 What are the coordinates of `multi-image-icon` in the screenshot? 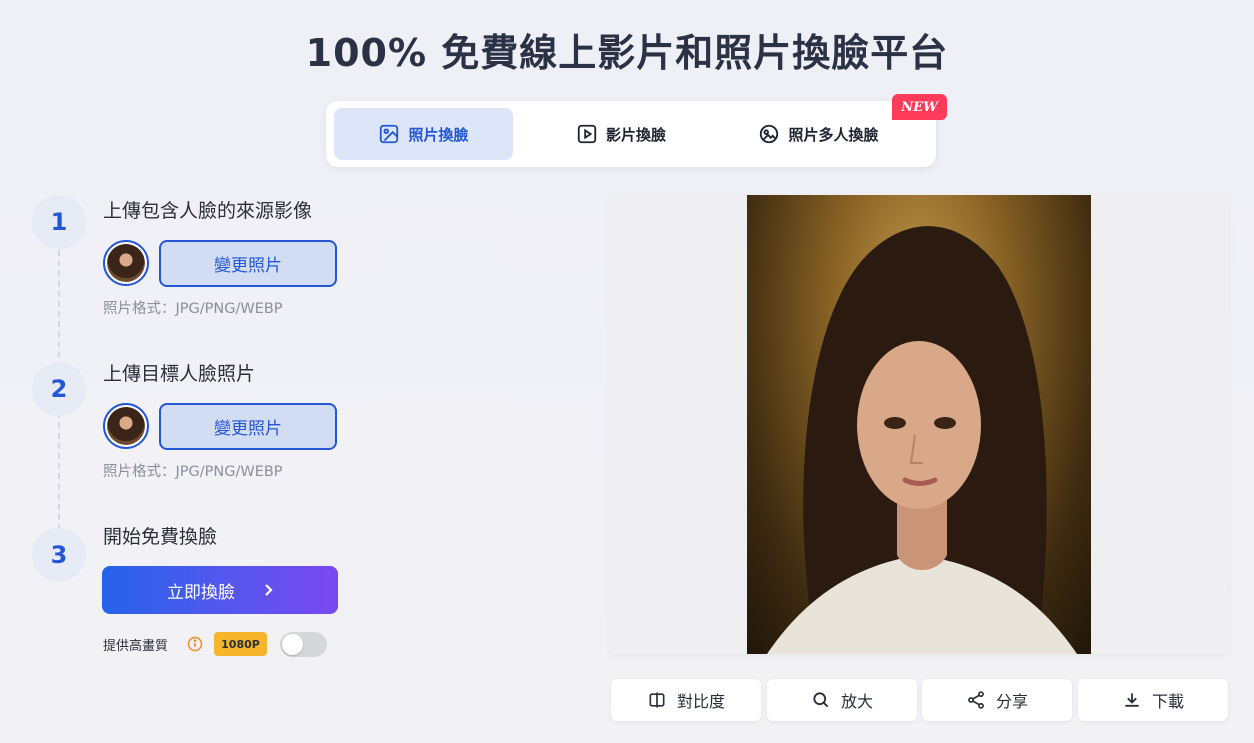 It's located at (769, 134).